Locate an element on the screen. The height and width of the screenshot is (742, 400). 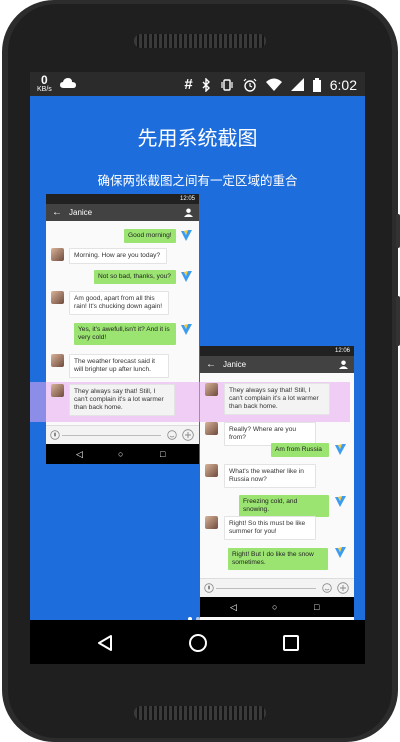
status-bar: 0 KB/s # 6:02 is located at coordinates (197, 84).